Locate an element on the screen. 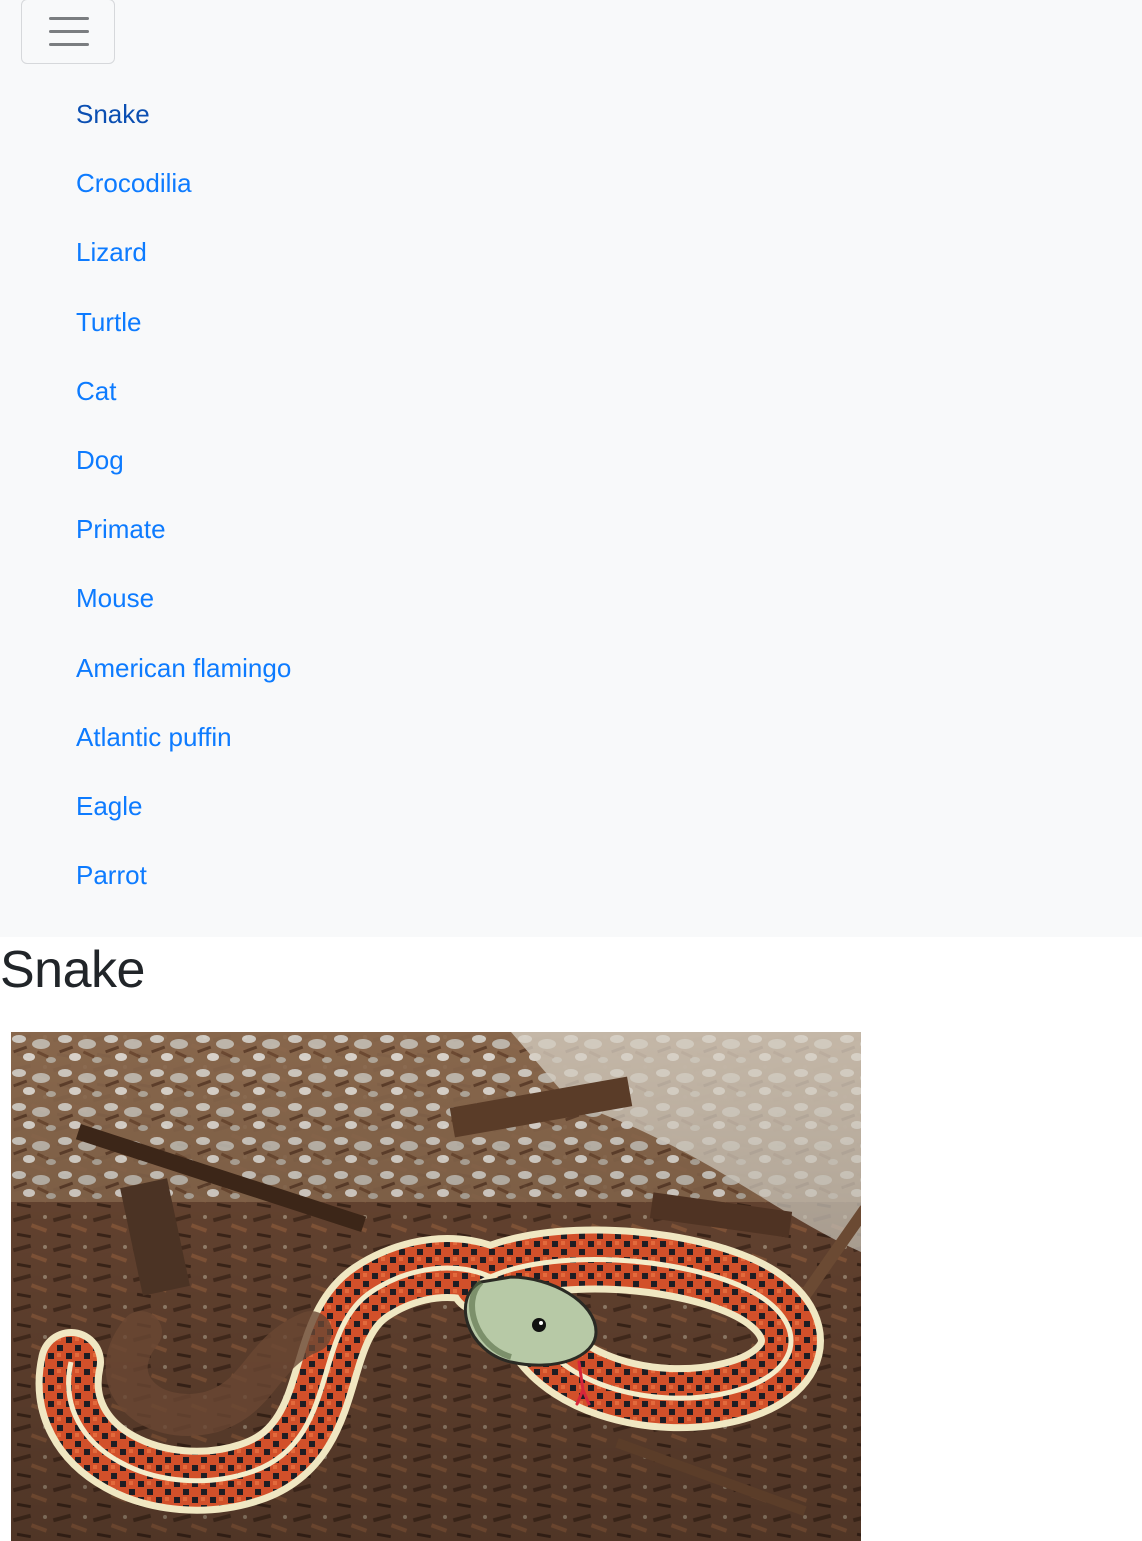 This screenshot has width=1142, height=1541. nav-link-primate: Primate is located at coordinates (121, 529).